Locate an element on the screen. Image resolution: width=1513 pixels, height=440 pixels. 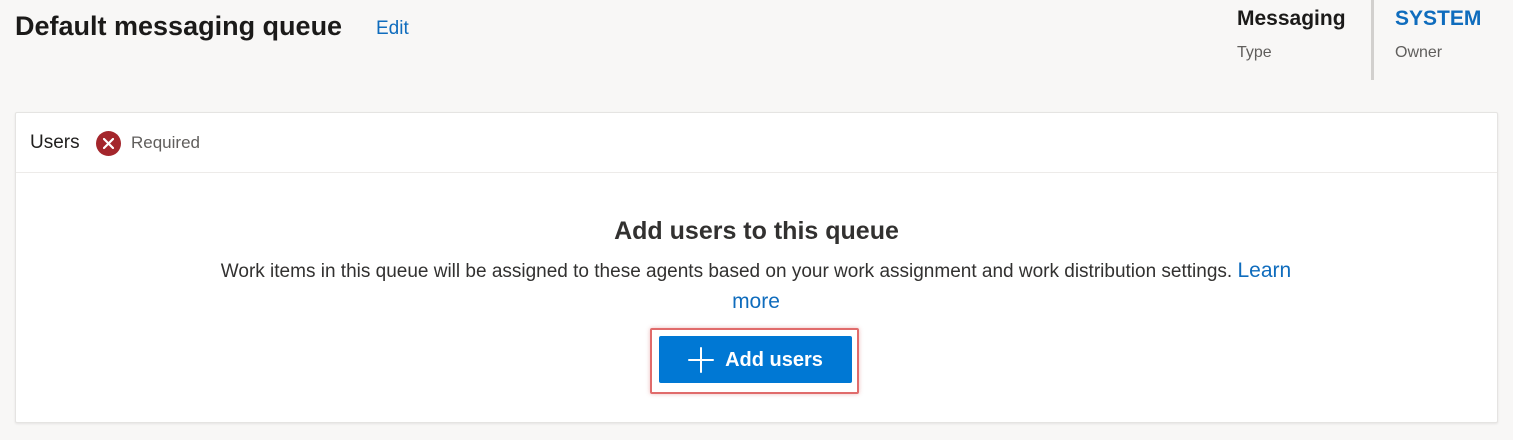
required-label: Required is located at coordinates (165, 142).